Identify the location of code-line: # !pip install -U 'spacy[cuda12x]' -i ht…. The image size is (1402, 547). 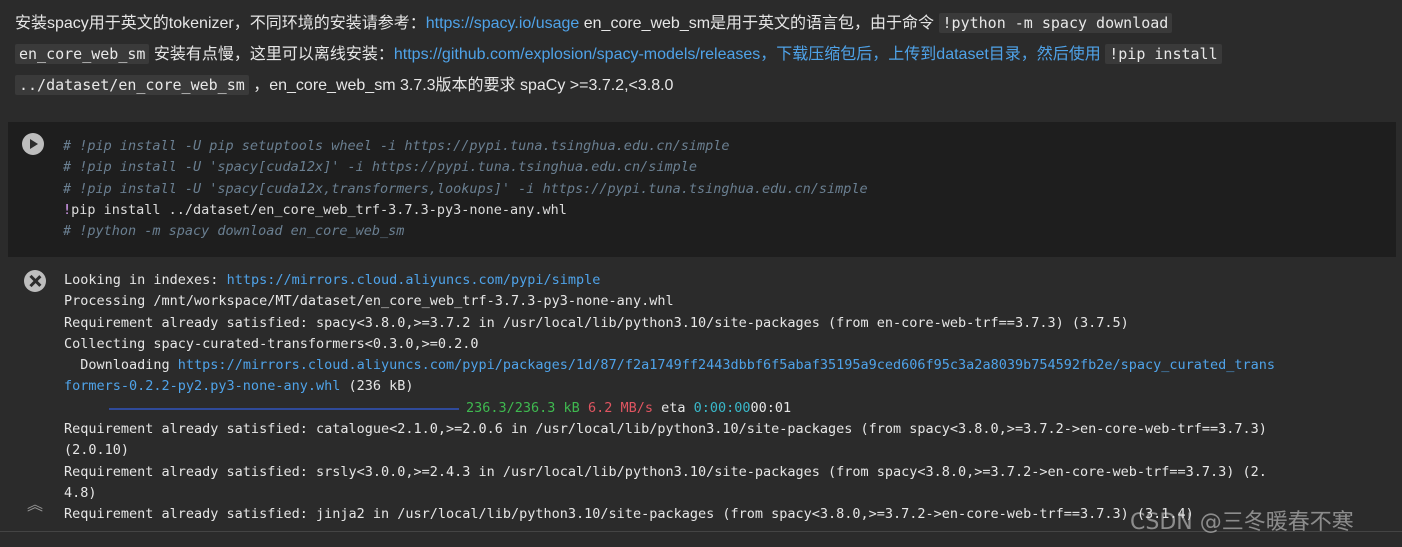
(380, 167).